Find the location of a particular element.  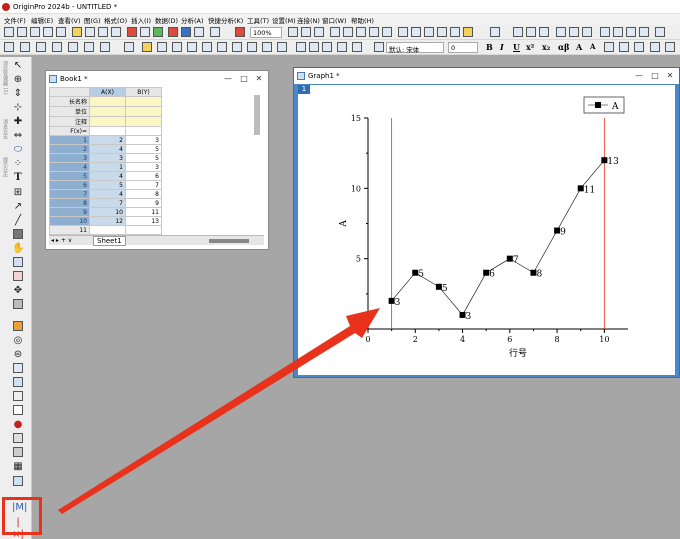

cell-a: 5 is located at coordinates (107, 185).